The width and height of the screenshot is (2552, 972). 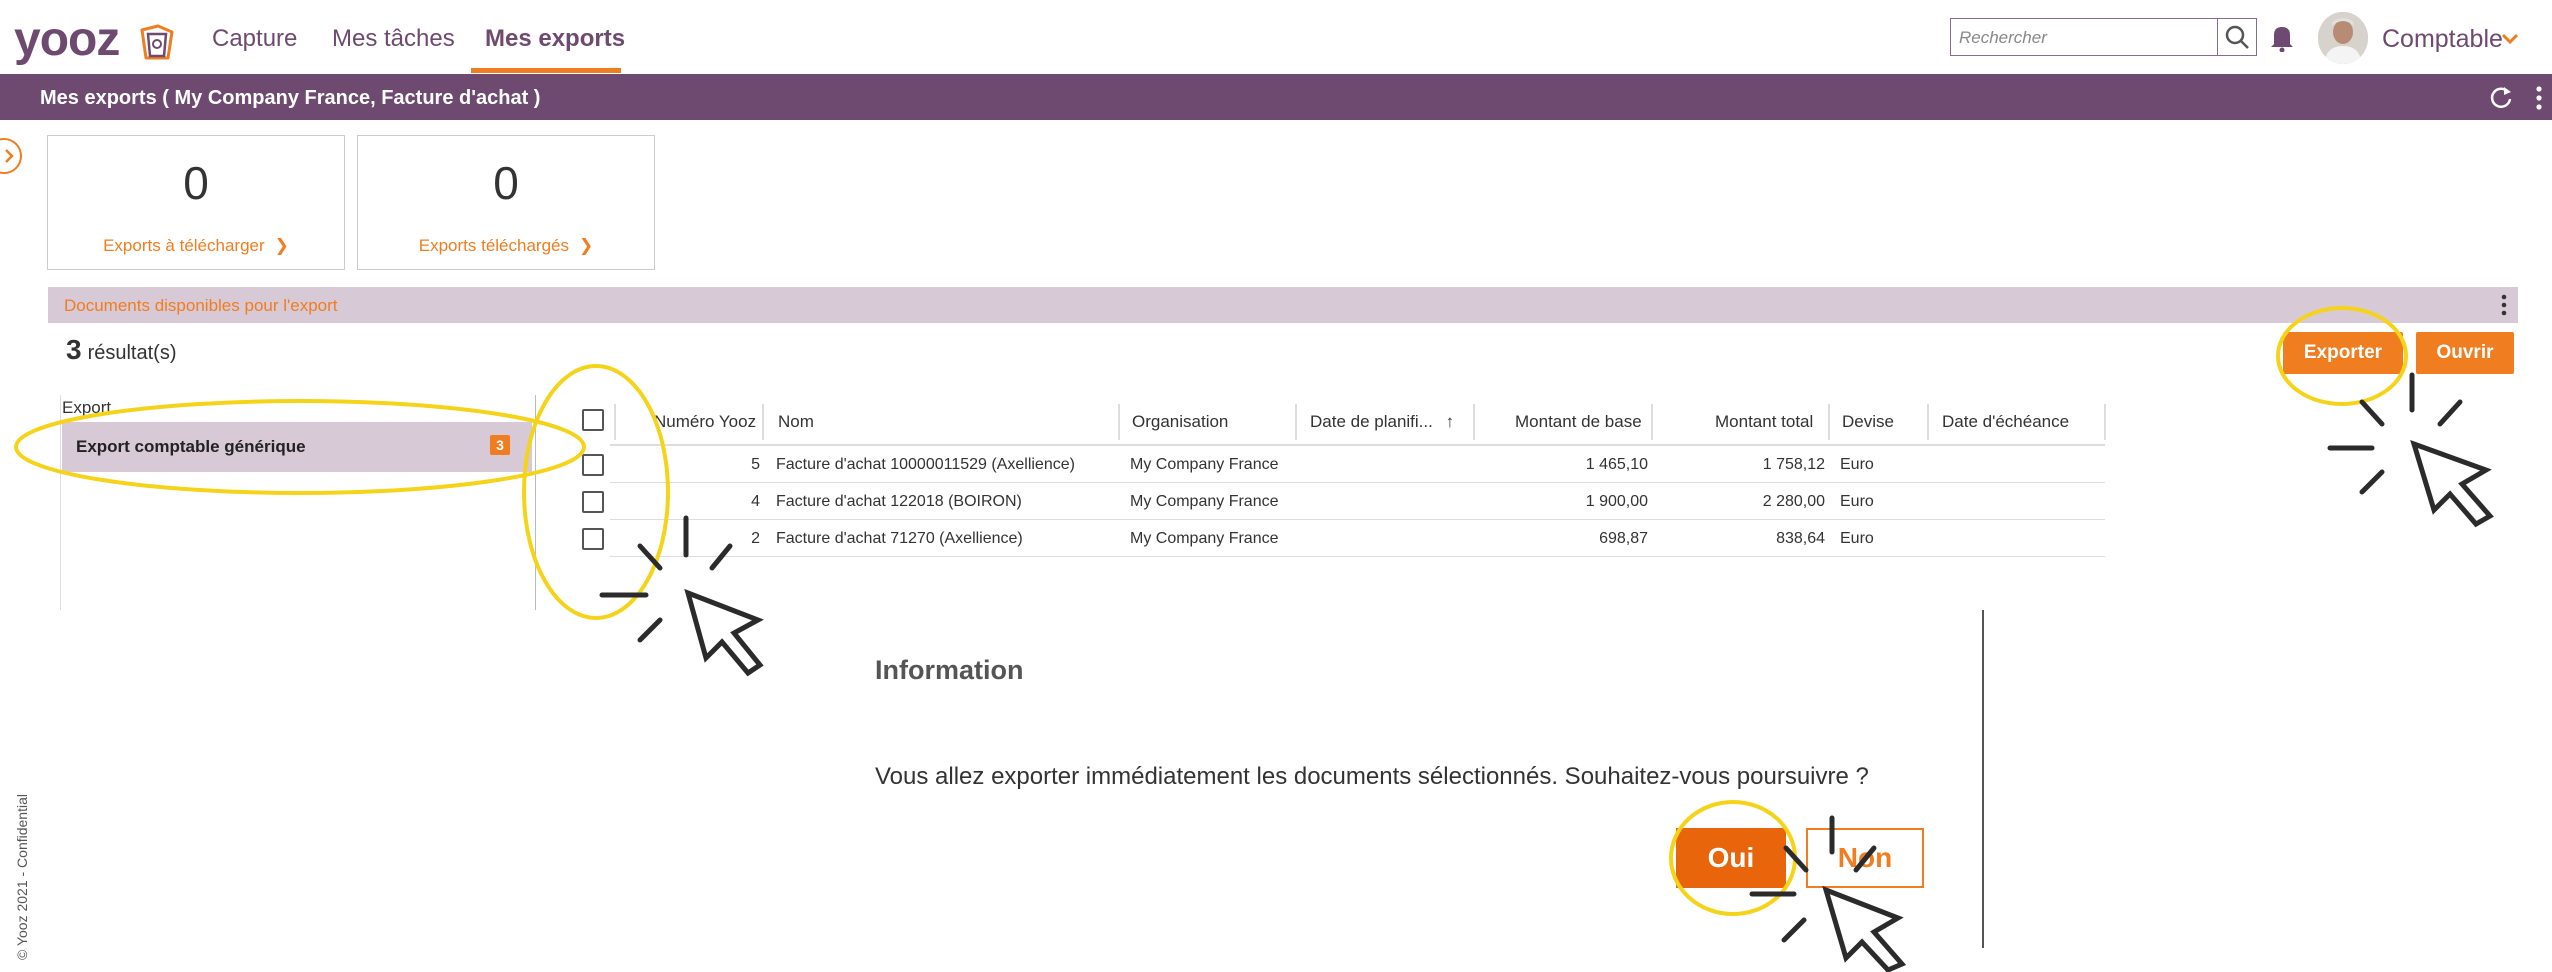 What do you see at coordinates (87, 407) in the screenshot?
I see `export-group-label: Export` at bounding box center [87, 407].